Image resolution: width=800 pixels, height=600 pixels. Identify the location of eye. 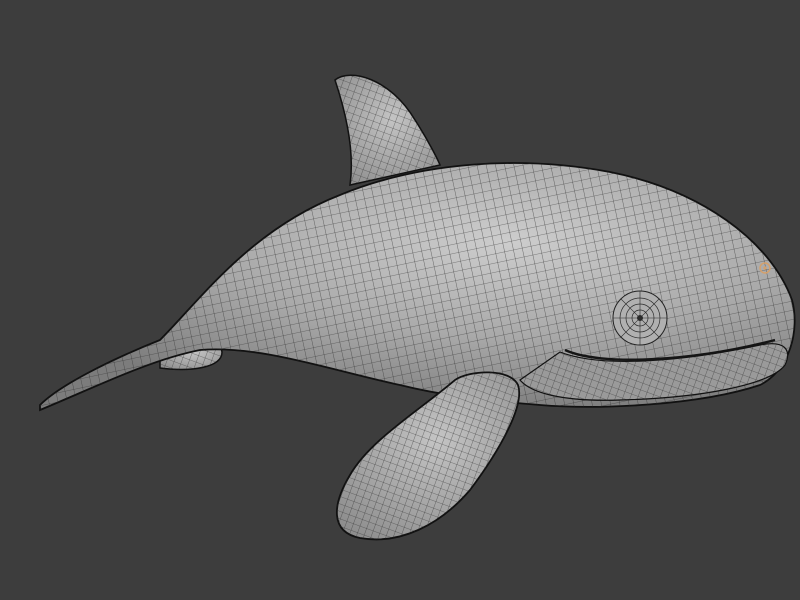
(640, 318).